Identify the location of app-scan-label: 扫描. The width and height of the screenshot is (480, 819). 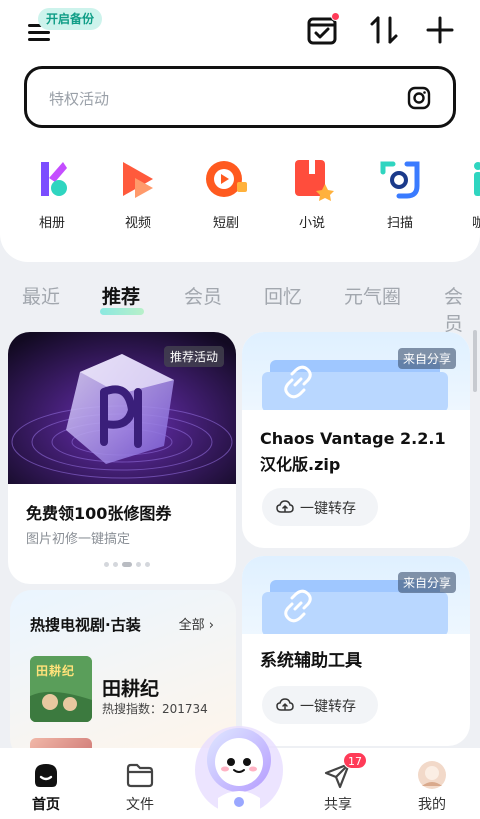
(399, 223).